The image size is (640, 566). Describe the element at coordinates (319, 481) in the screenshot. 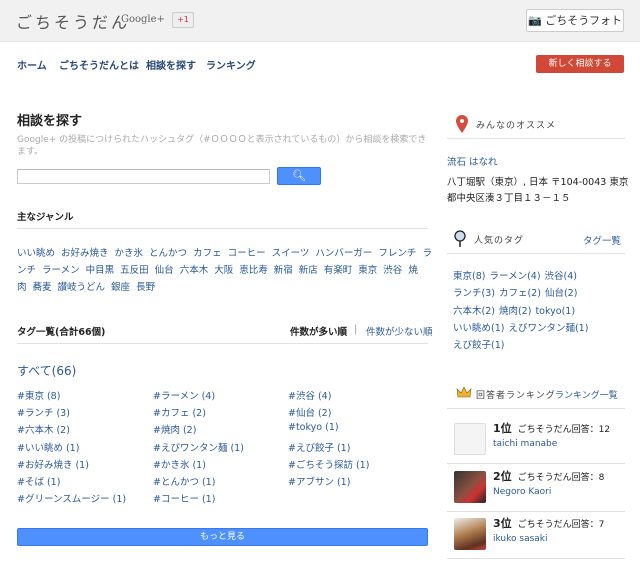

I see `tag-link: #アブサン (1)` at that location.